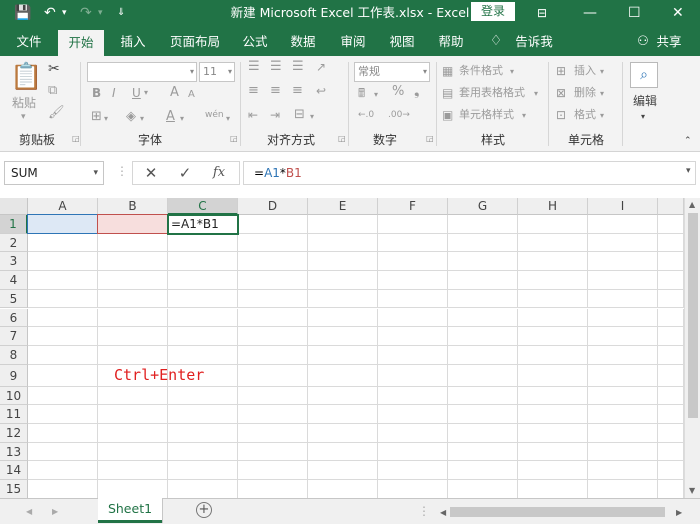 The width and height of the screenshot is (700, 524). Describe the element at coordinates (273, 280) in the screenshot. I see `cell-d4` at that location.